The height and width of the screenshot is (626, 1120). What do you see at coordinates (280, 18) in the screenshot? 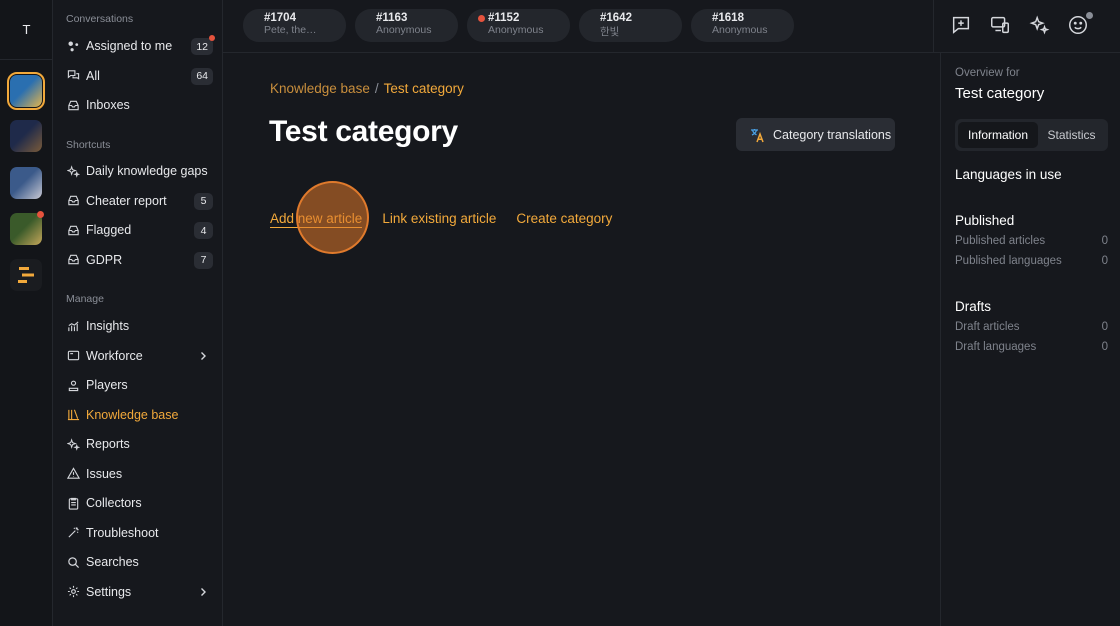
I see `ticket-number: #1704` at bounding box center [280, 18].